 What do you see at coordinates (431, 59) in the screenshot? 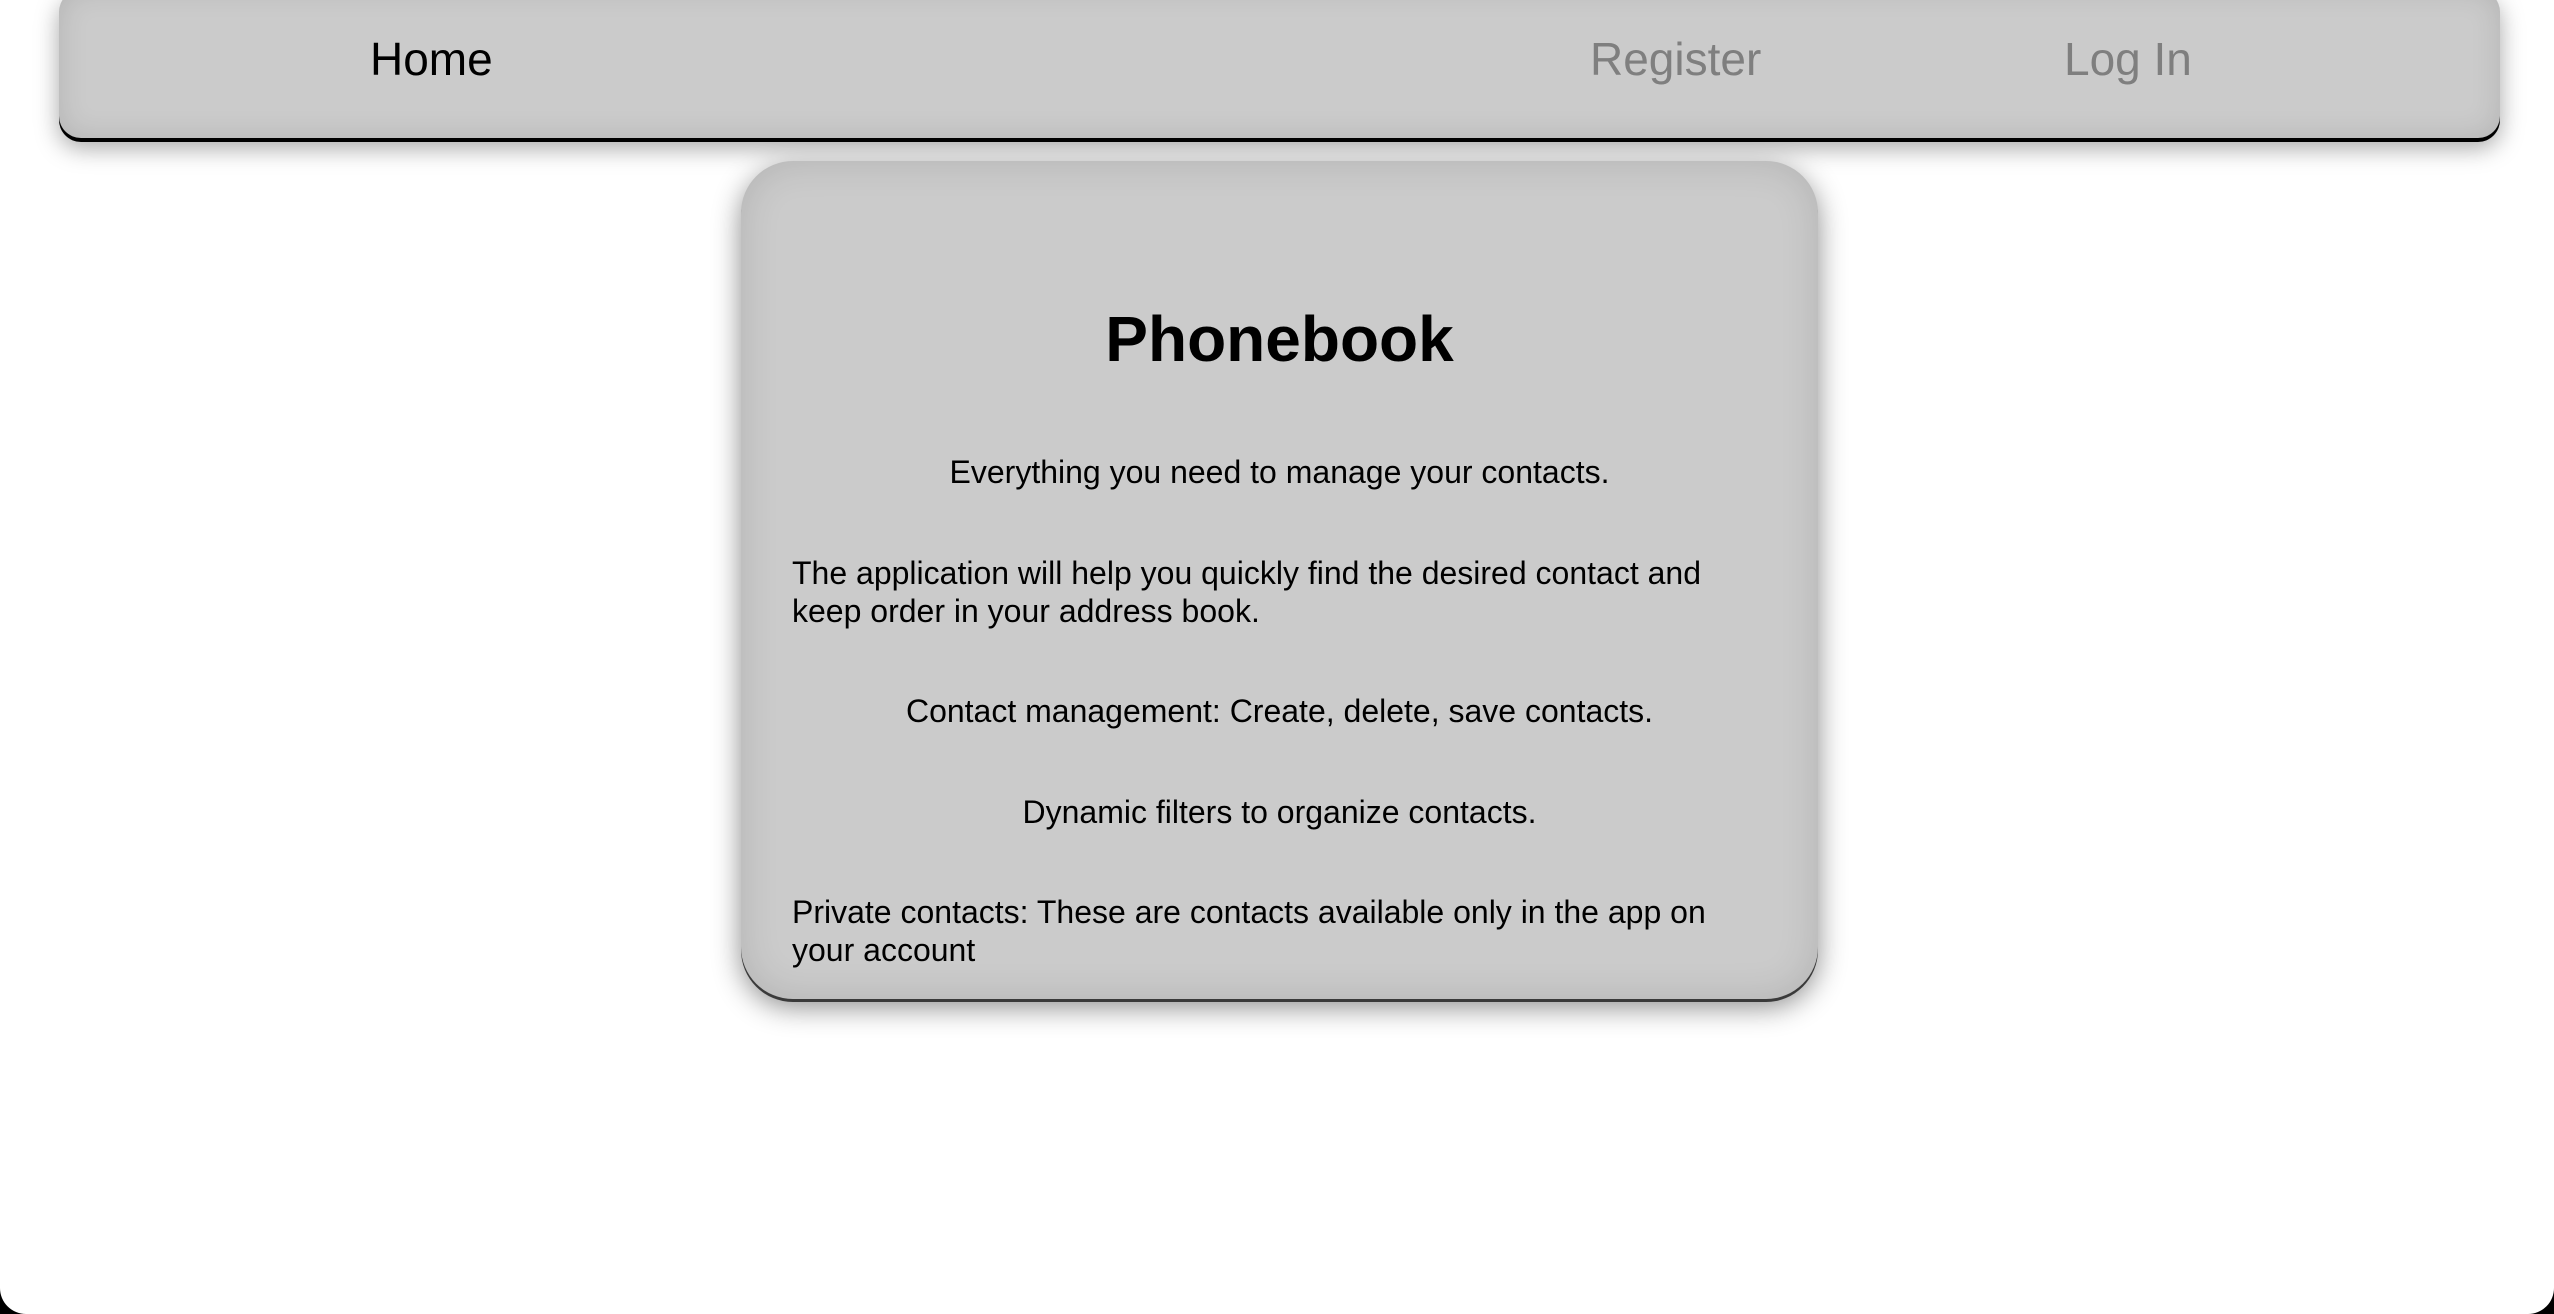
I see `nav-link-home: Home` at bounding box center [431, 59].